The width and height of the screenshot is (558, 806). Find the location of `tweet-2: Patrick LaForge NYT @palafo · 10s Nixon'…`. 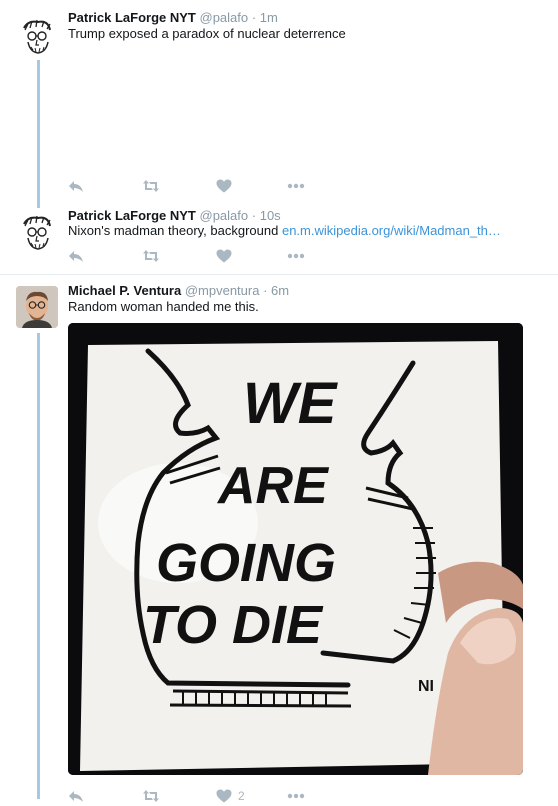

tweet-2: Patrick LaForge NYT @palafo · 10s Nixon'… is located at coordinates (279, 239).